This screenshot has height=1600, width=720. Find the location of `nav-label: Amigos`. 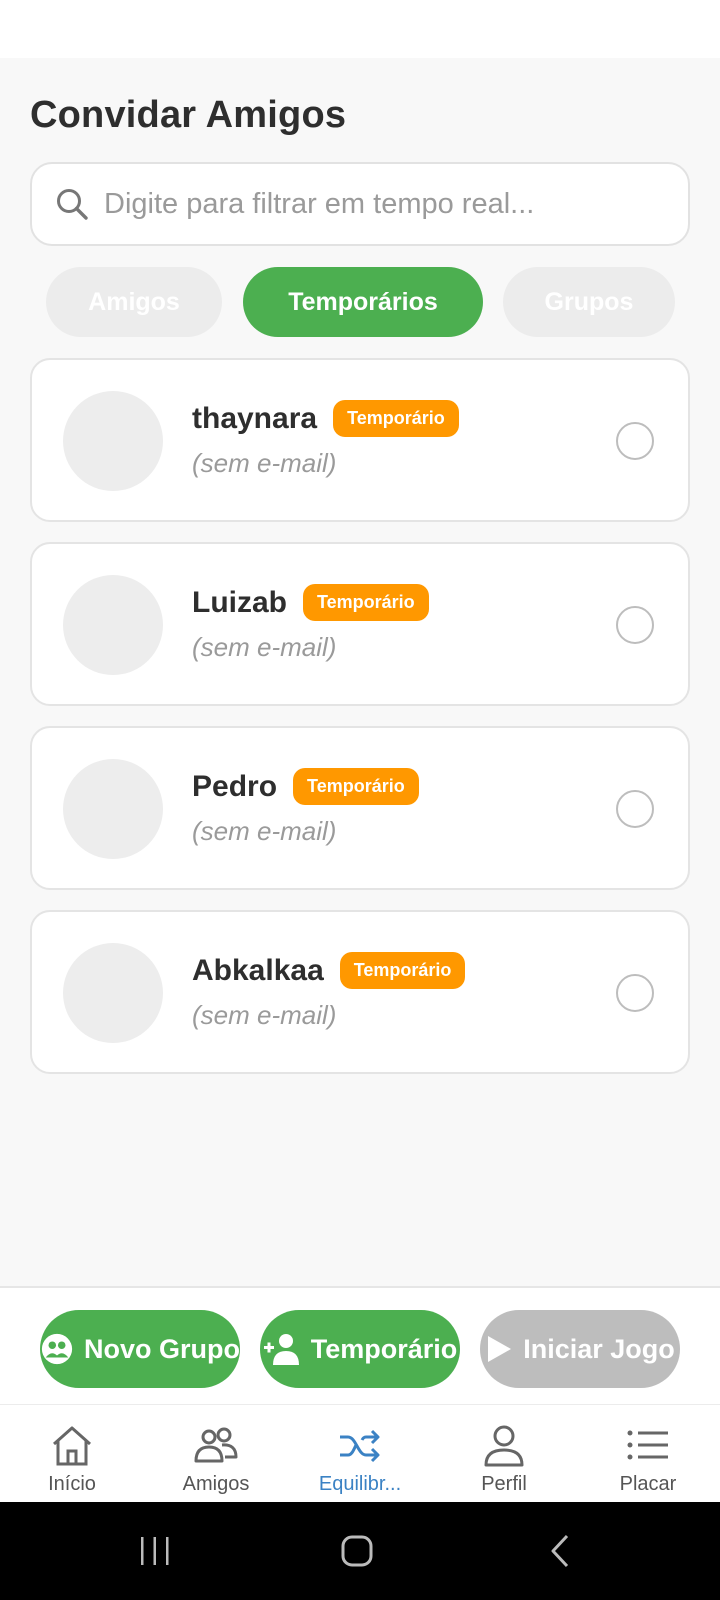

nav-label: Amigos is located at coordinates (216, 1484).